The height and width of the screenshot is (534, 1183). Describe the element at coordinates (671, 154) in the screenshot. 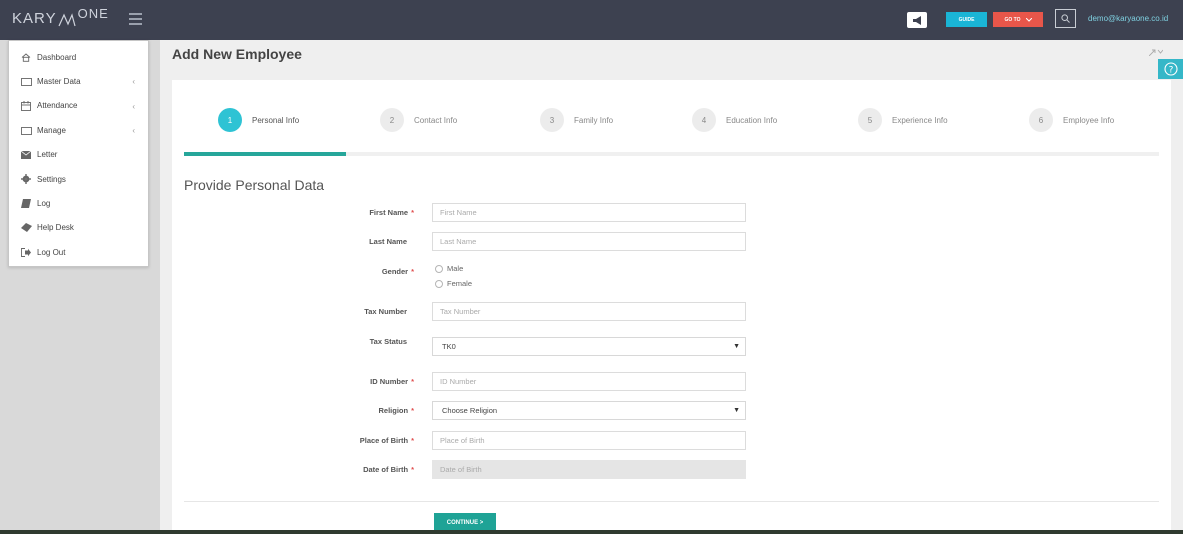

I see `wizard-progress-bar` at that location.